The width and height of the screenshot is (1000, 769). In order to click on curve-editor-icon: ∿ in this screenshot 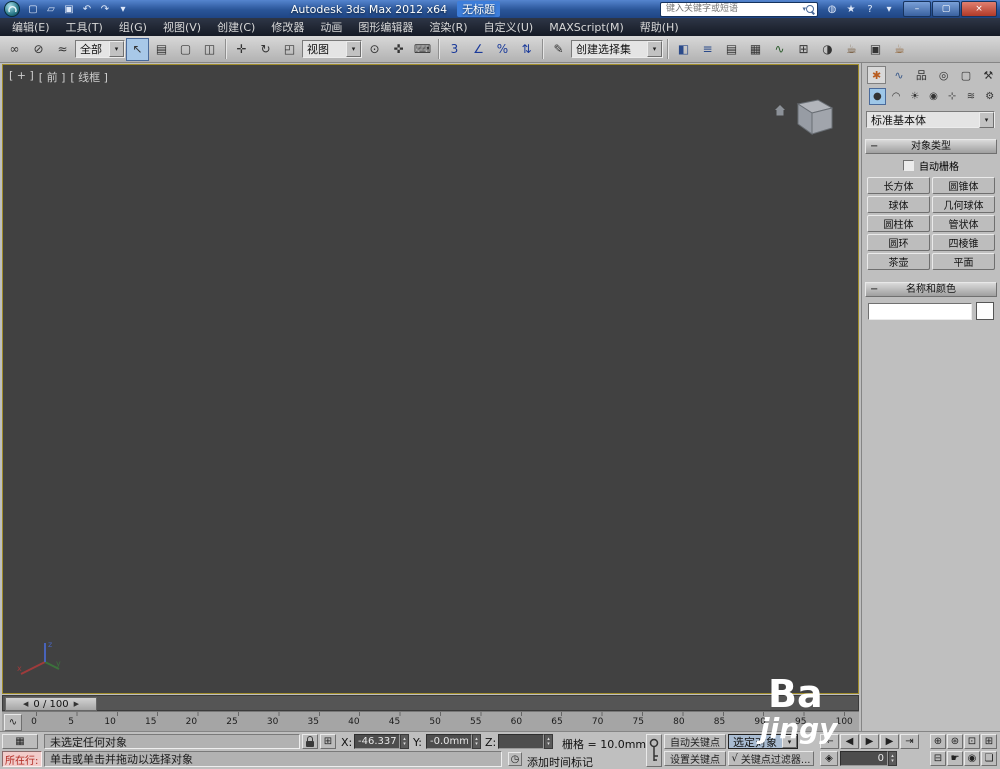, I will do `click(779, 49)`.